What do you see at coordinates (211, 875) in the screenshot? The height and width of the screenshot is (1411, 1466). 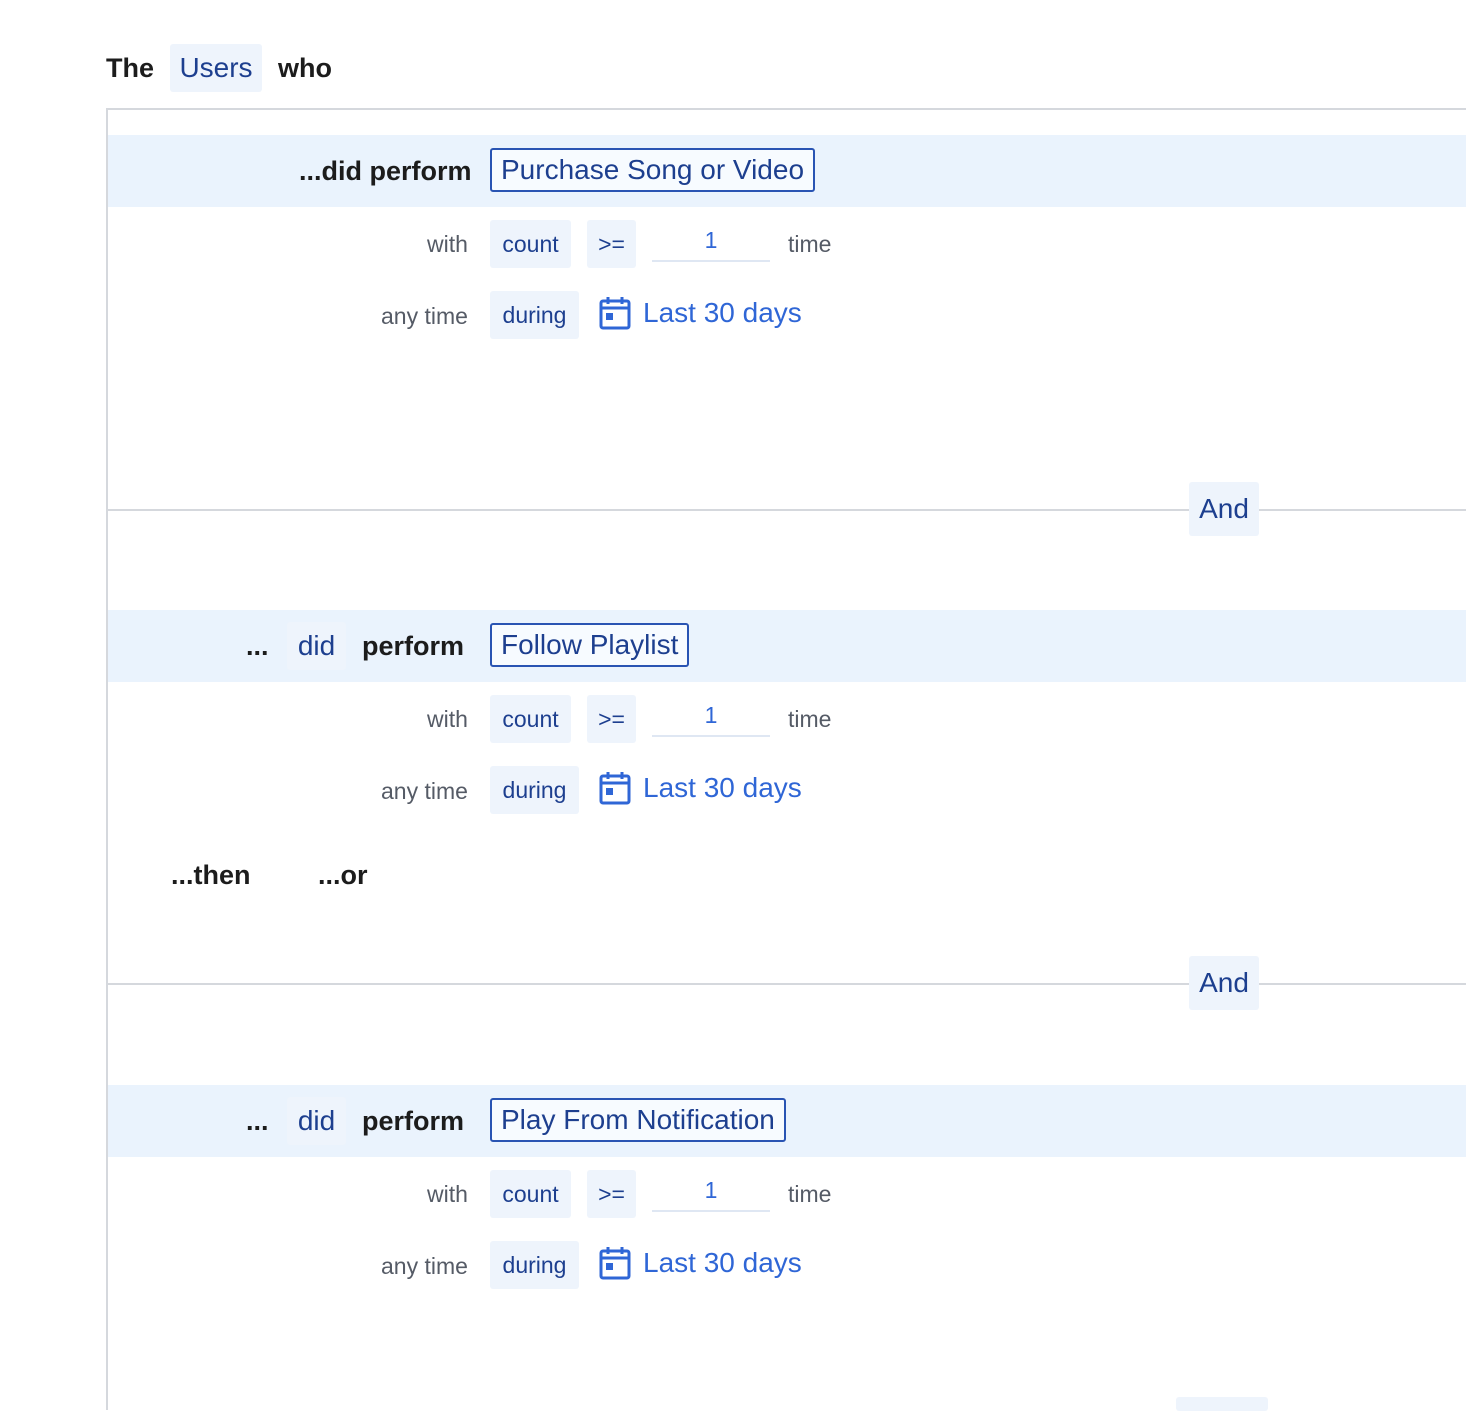 I see `then-button: ...then` at bounding box center [211, 875].